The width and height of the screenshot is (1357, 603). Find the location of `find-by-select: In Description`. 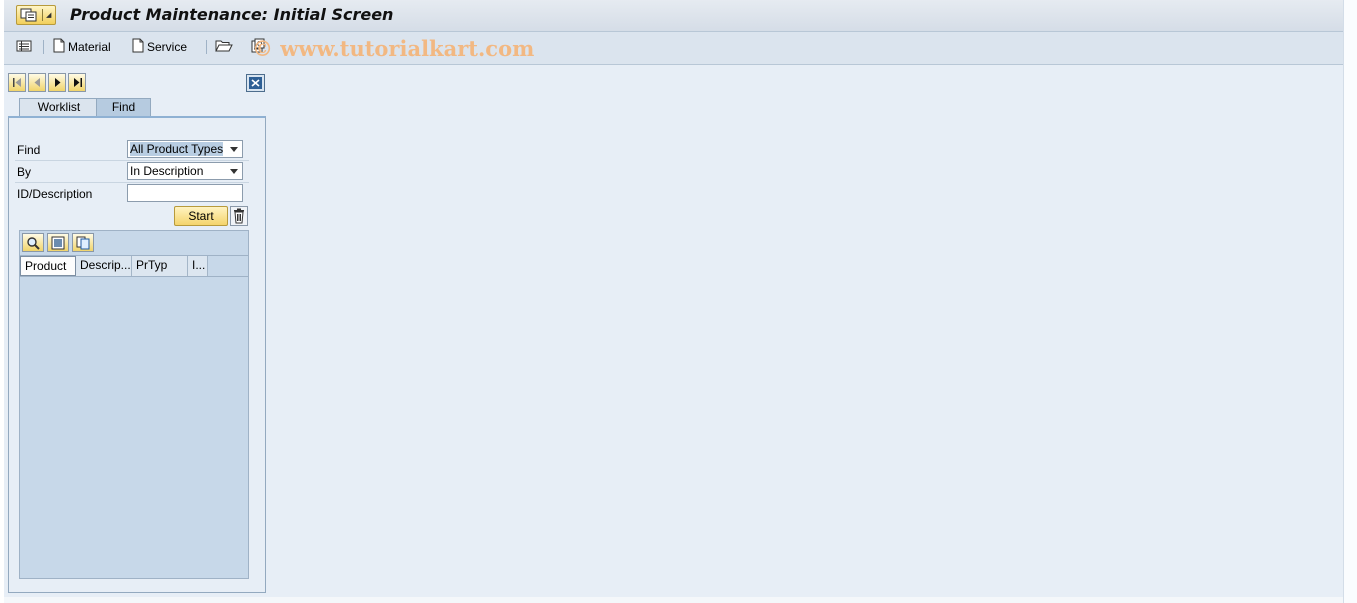

find-by-select: In Description is located at coordinates (185, 171).